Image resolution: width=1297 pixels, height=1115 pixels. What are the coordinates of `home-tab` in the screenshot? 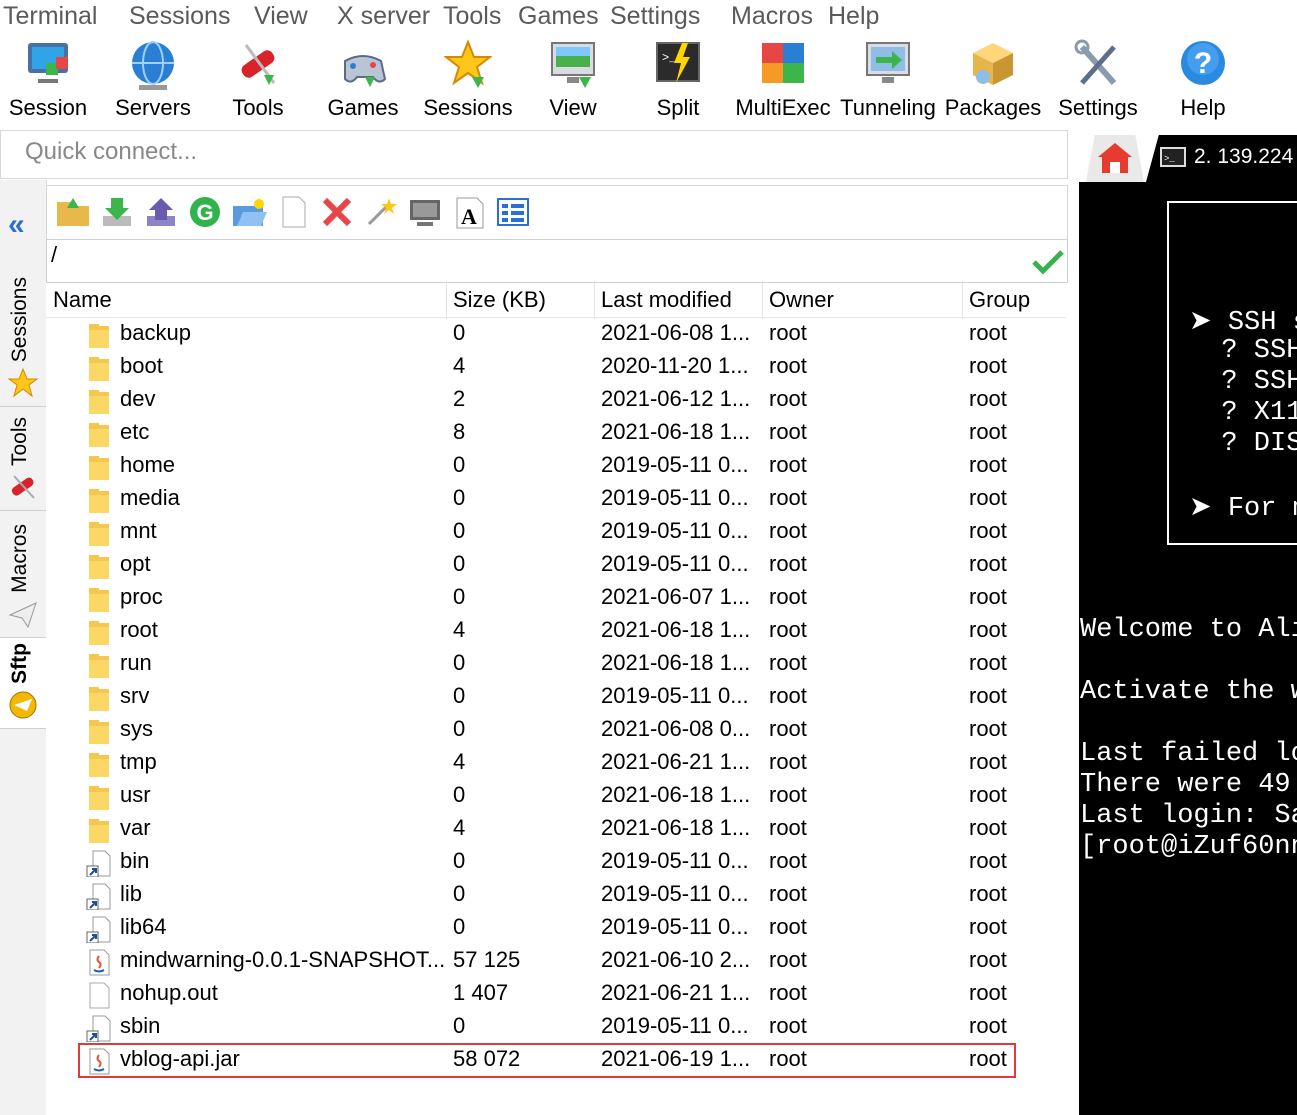 It's located at (1115, 158).